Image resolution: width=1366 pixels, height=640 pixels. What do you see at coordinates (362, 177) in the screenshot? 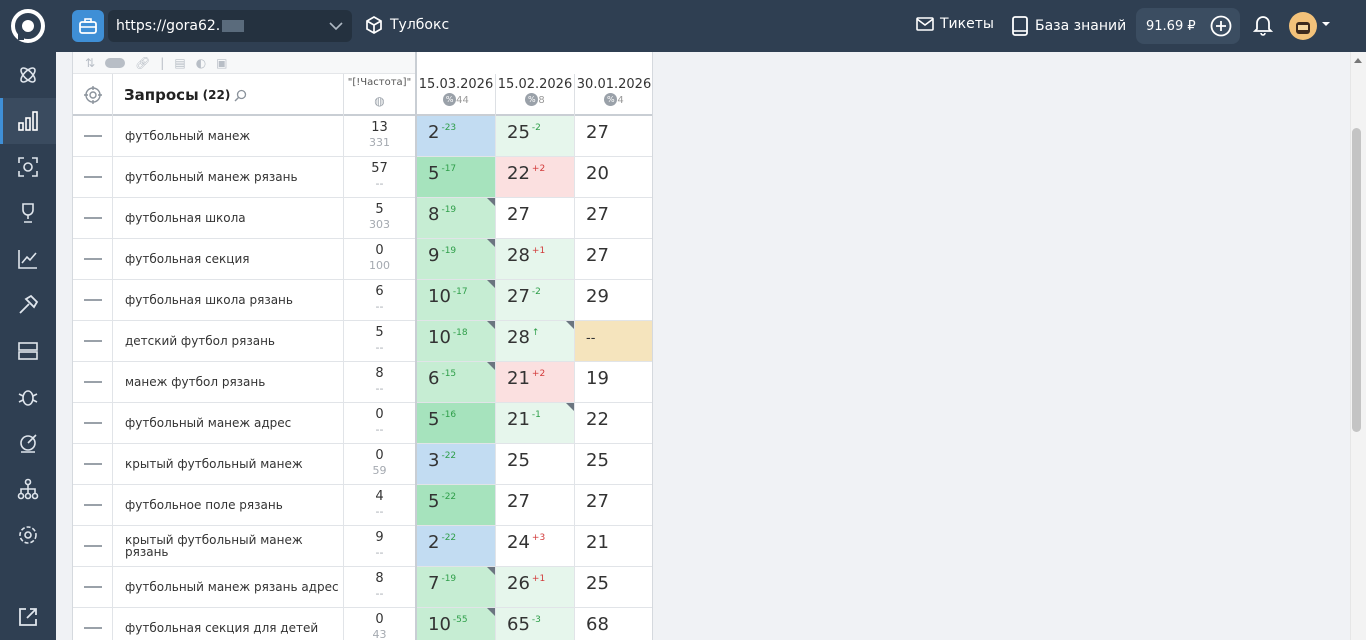
I see `table-row: футбольный манеж рязань 57 -- 5 -17 22 +2 20` at bounding box center [362, 177].